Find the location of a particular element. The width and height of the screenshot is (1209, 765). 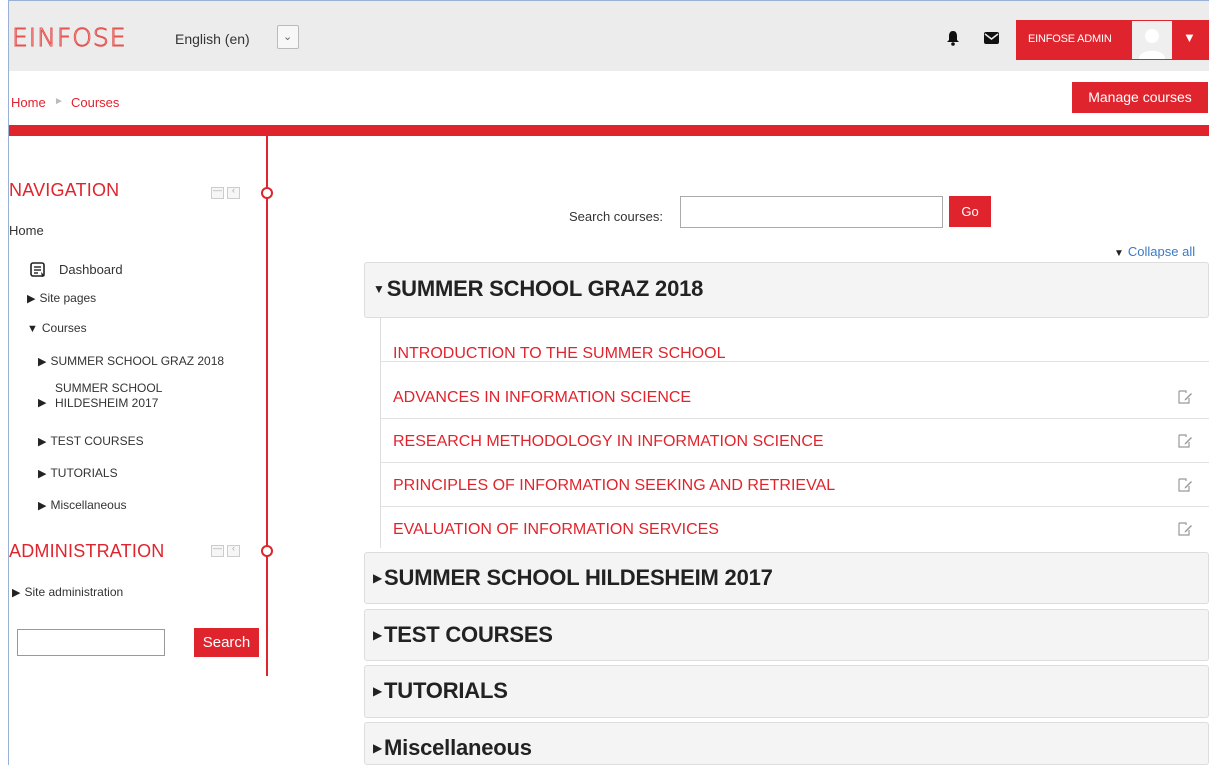

category-title: ▶TUTORIALS is located at coordinates (440, 691).